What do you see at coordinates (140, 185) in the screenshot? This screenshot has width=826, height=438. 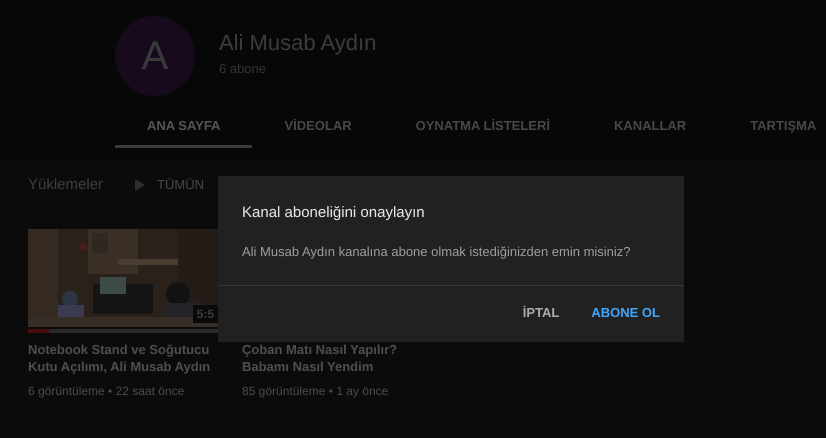 I see `play-icon` at bounding box center [140, 185].